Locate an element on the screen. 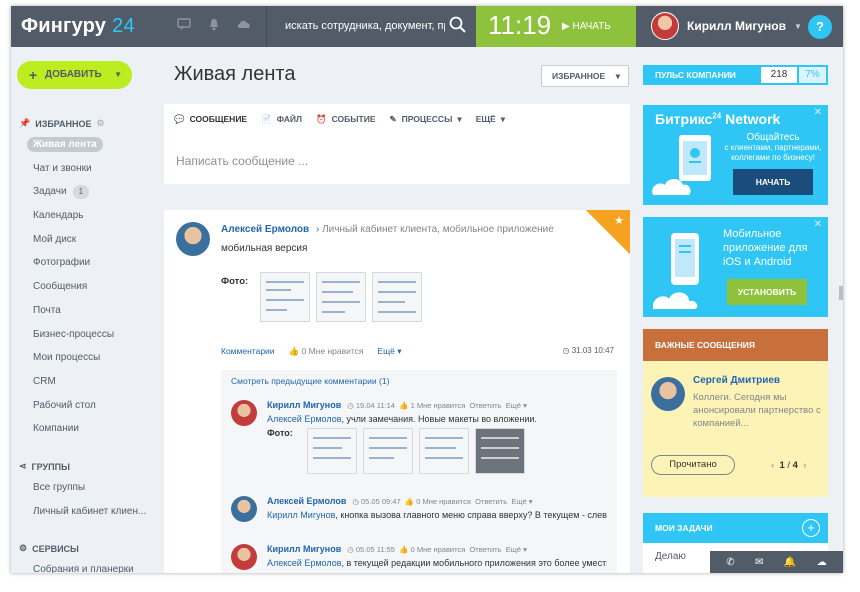 The image size is (860, 592). cloud-icon is located at coordinates (244, 26).